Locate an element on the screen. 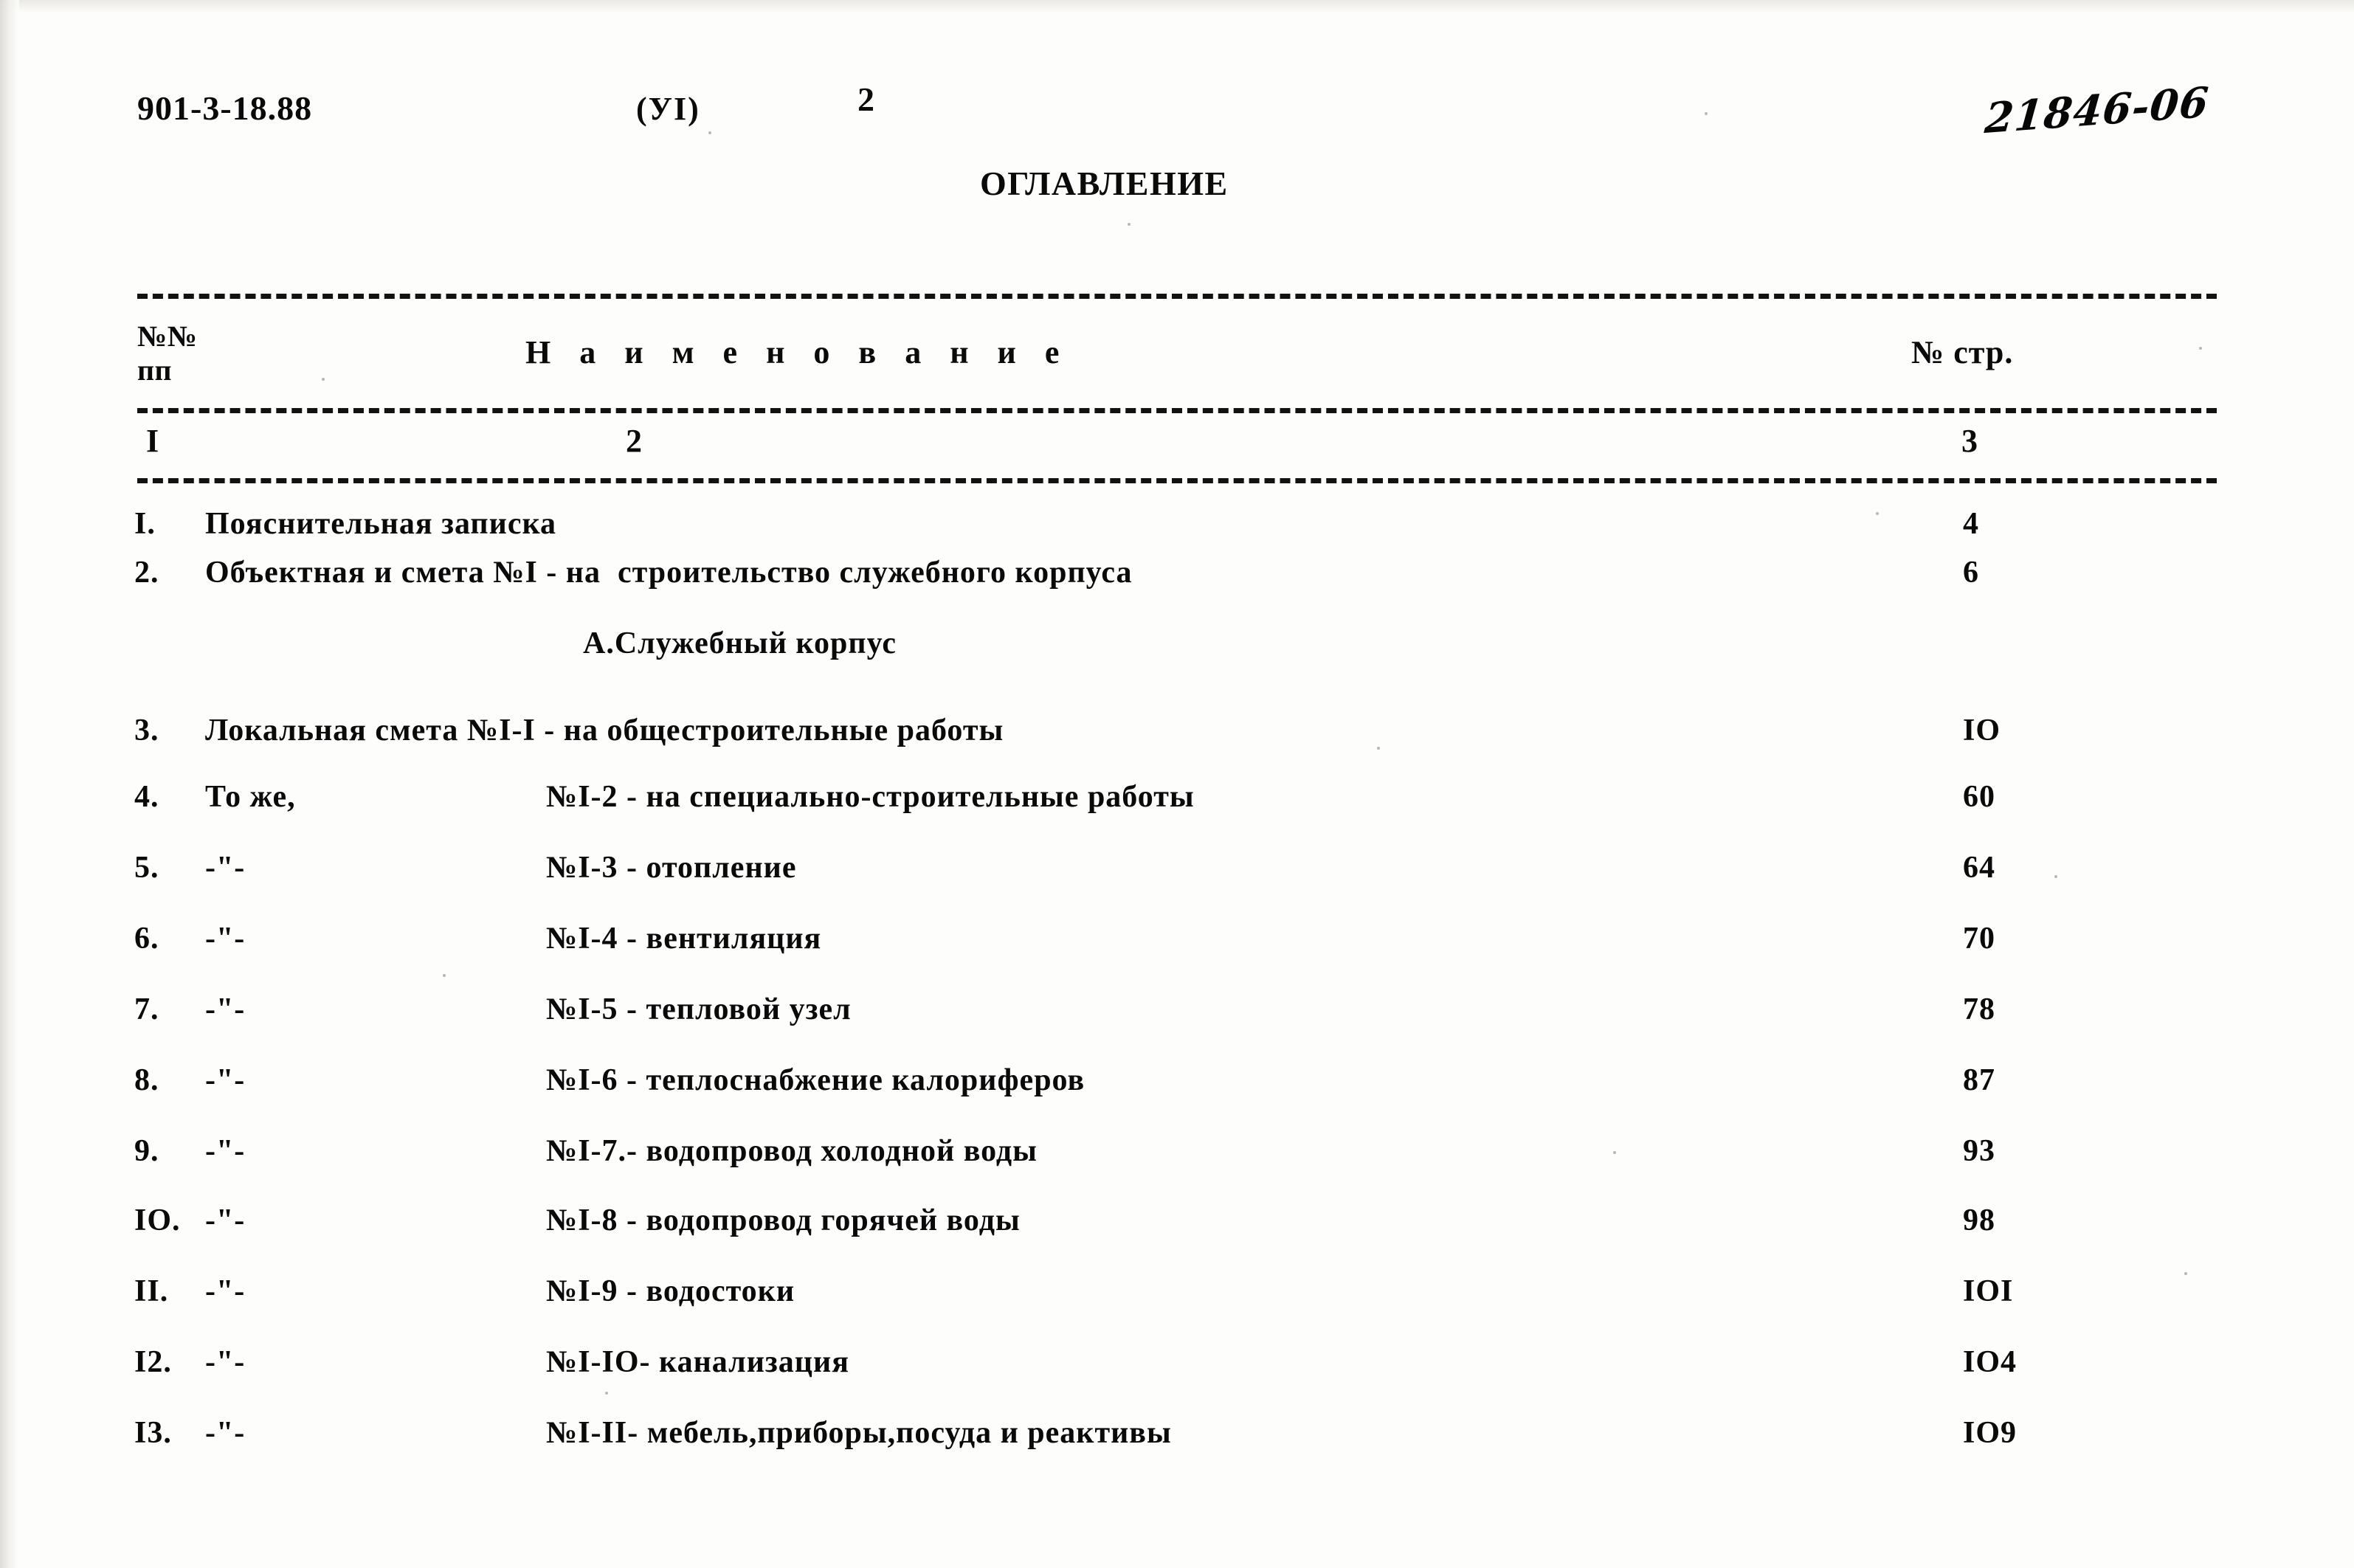 This screenshot has width=2354, height=1568. row-title: Пояснительная записка is located at coordinates (381, 524).